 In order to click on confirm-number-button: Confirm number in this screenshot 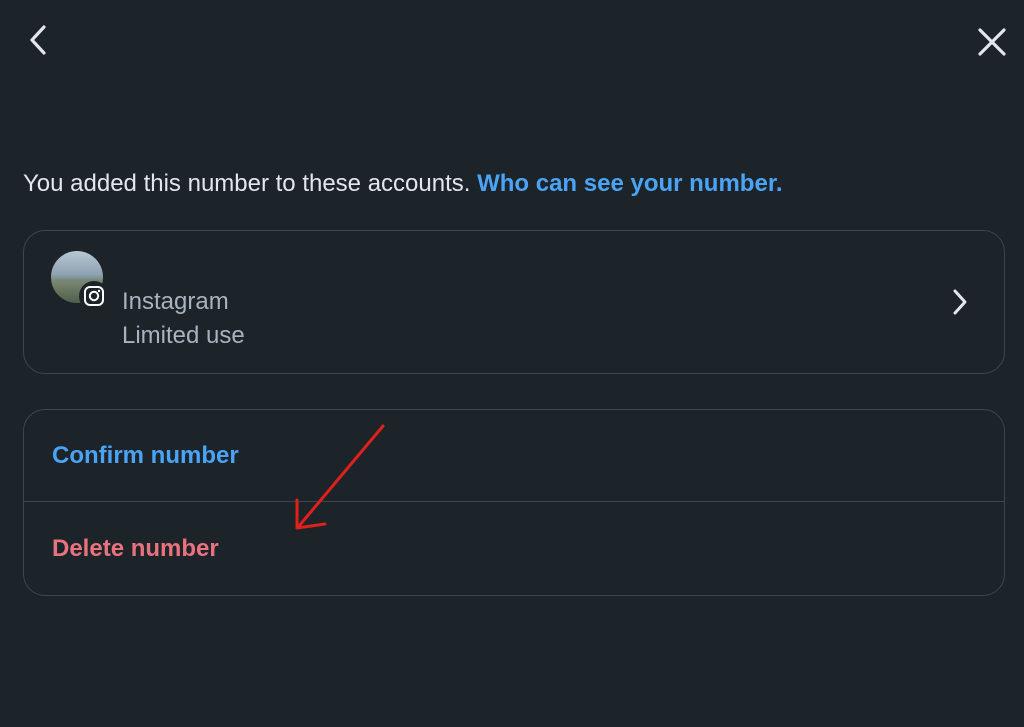, I will do `click(514, 456)`.